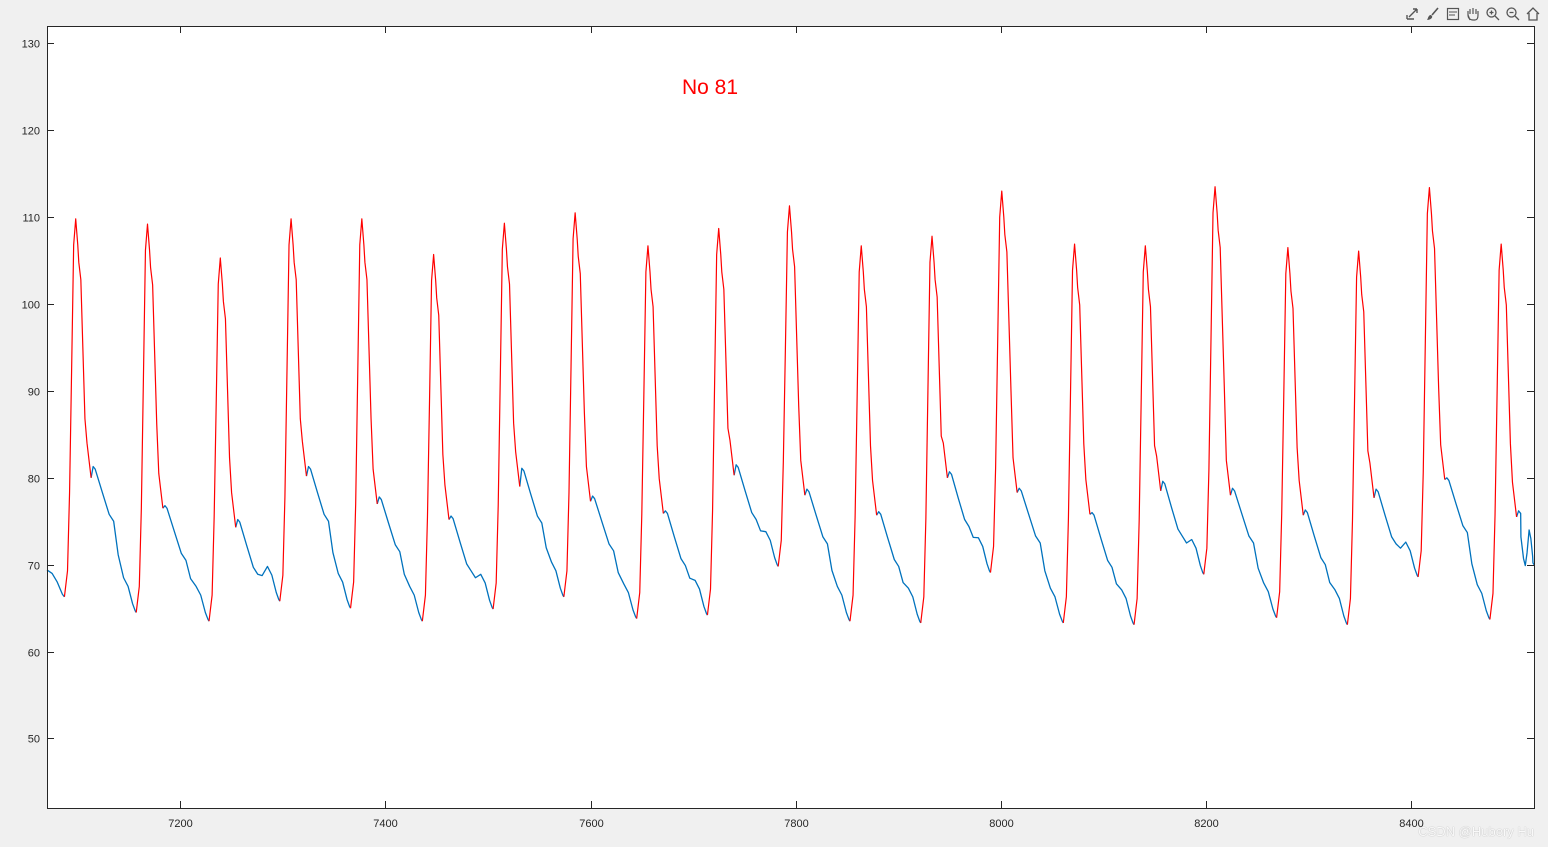 This screenshot has width=1548, height=847. What do you see at coordinates (180, 824) in the screenshot?
I see `x-tick-label: 7200` at bounding box center [180, 824].